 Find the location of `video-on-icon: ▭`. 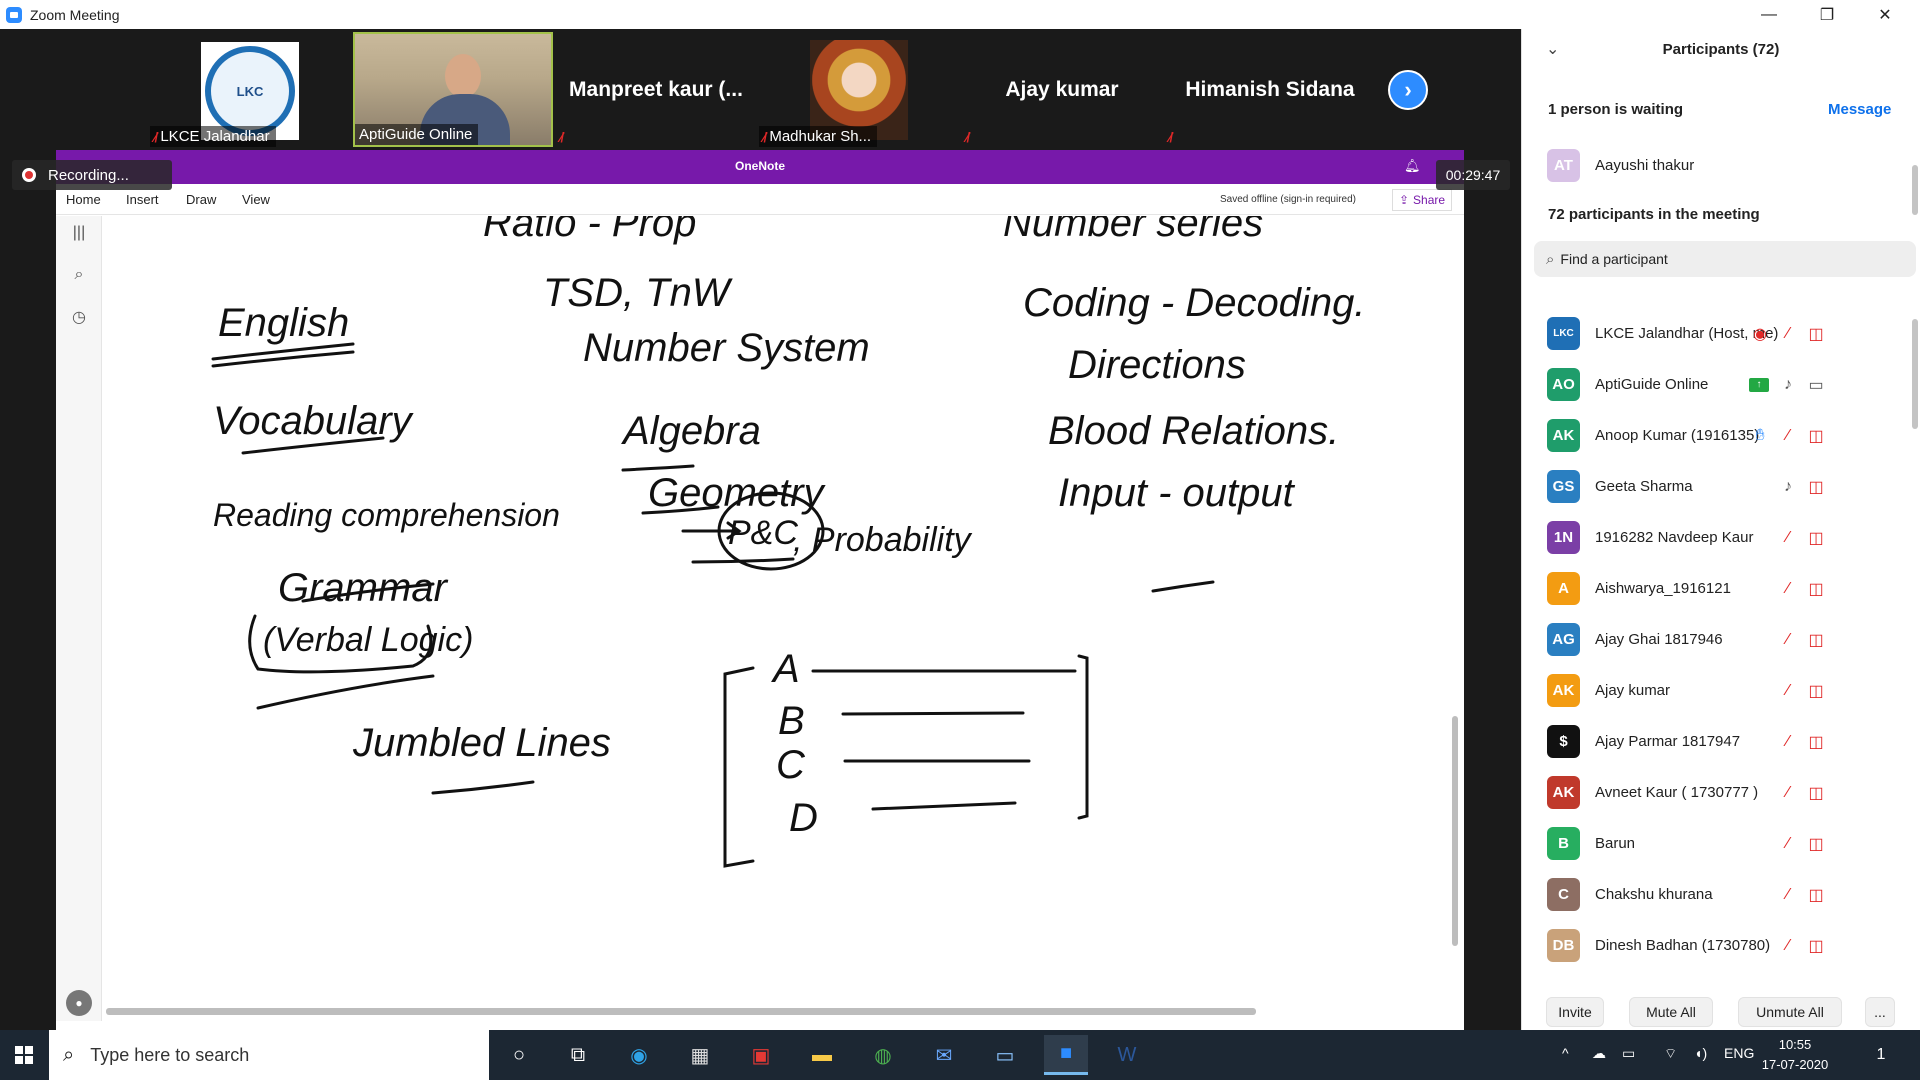

video-on-icon: ▭ is located at coordinates (1816, 385).